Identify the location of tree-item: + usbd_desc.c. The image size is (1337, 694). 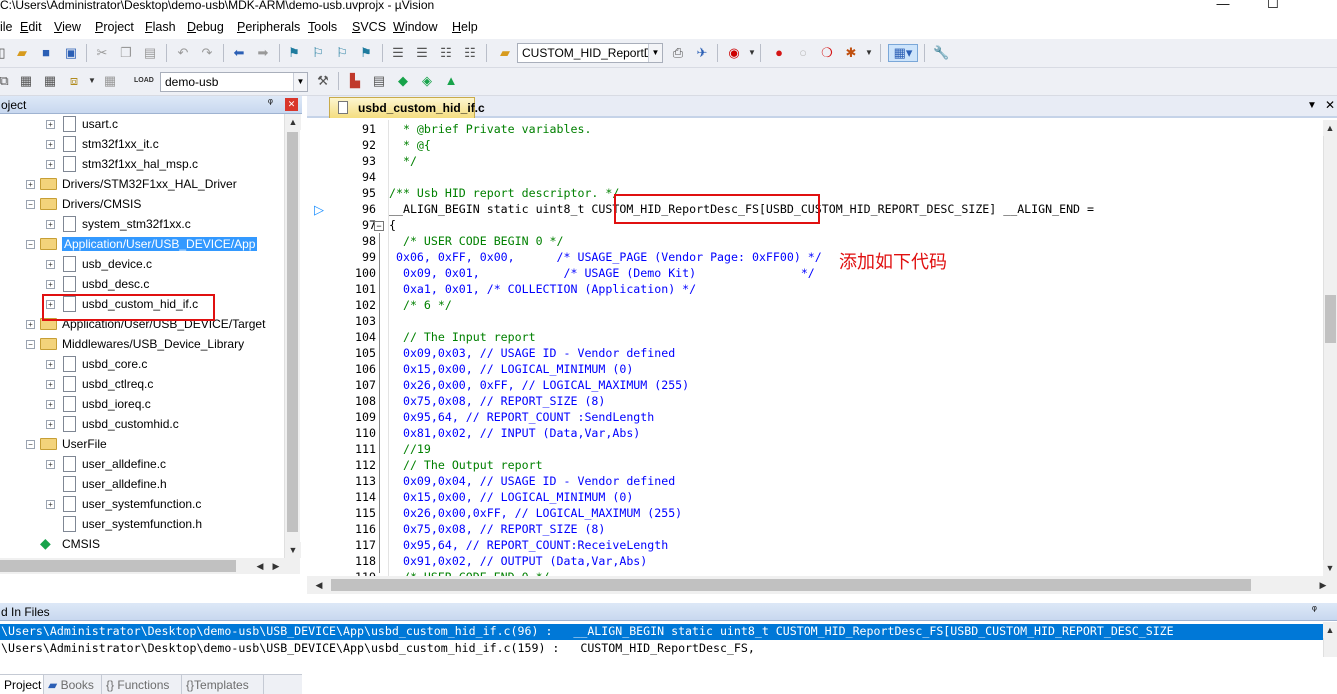
(141, 284).